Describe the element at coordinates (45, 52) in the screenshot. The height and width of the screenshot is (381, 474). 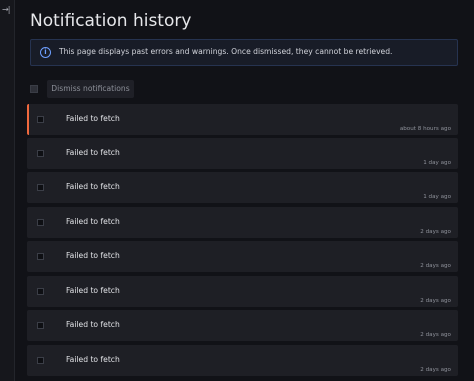
I see `info-icon: i` at that location.